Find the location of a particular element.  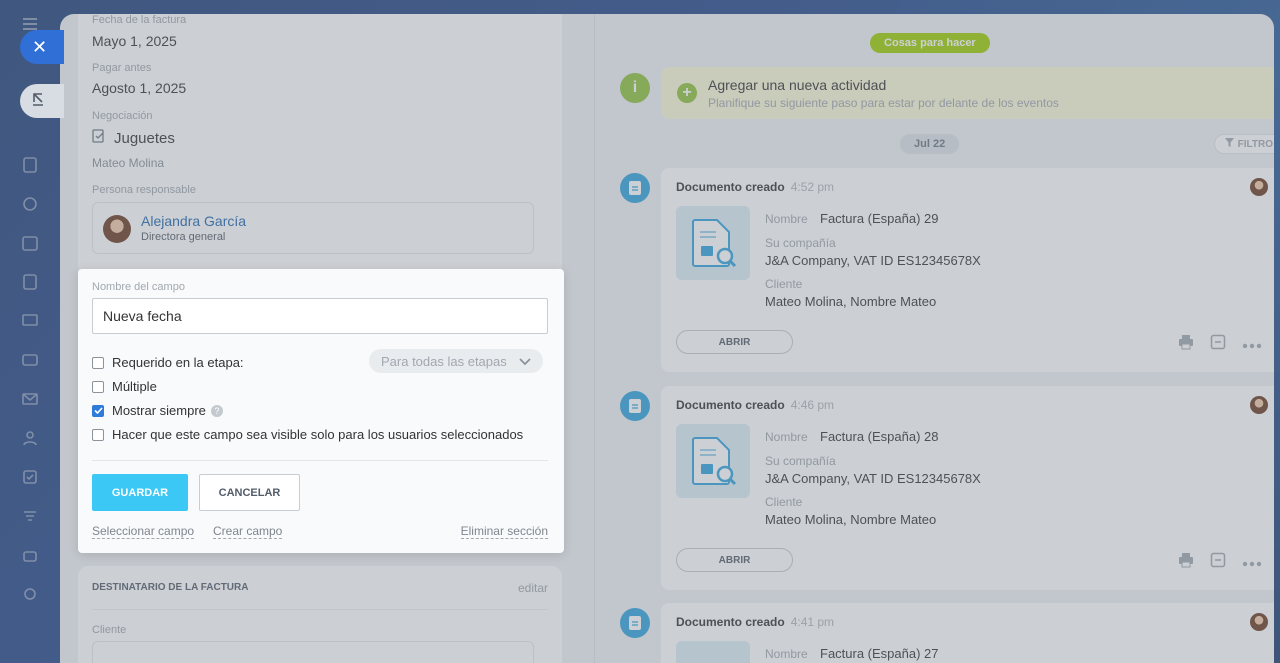

todo-pill: Cosas para hacer is located at coordinates (930, 43).